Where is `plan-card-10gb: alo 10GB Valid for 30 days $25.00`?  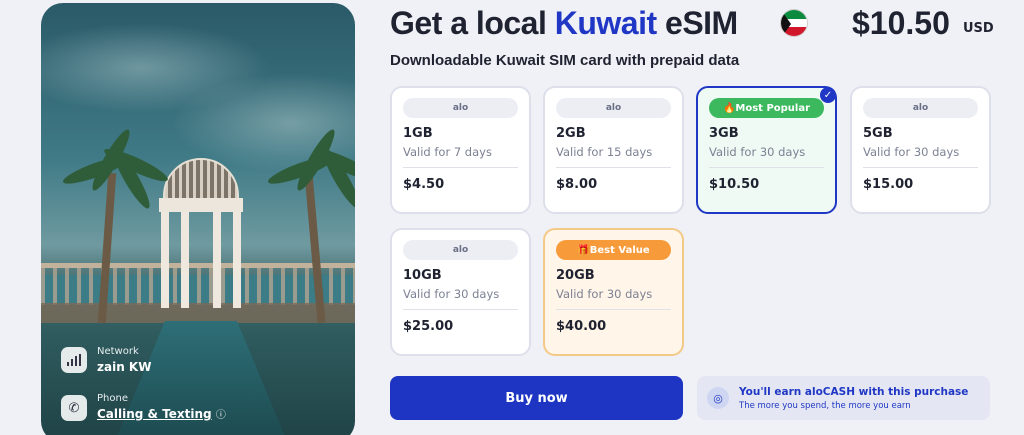 plan-card-10gb: alo 10GB Valid for 30 days $25.00 is located at coordinates (460, 292).